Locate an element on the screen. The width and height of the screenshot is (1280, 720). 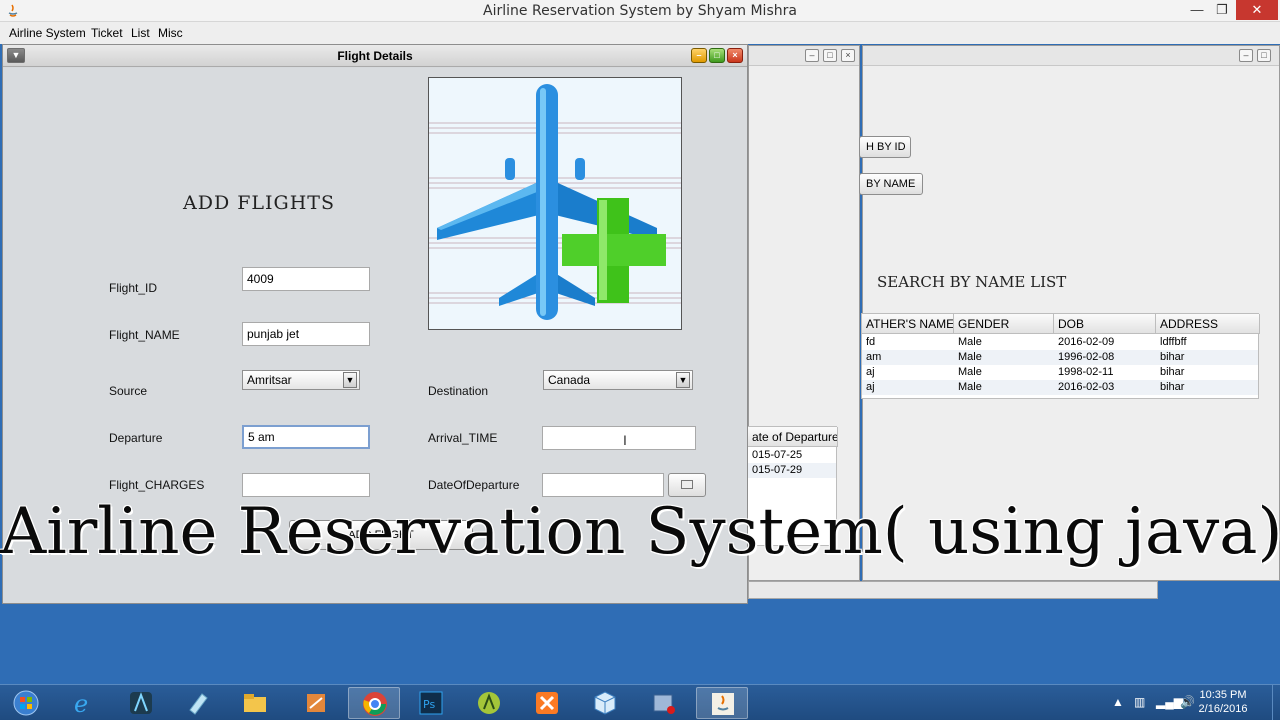
clock-date: 2/16/2016 is located at coordinates (1223, 709).